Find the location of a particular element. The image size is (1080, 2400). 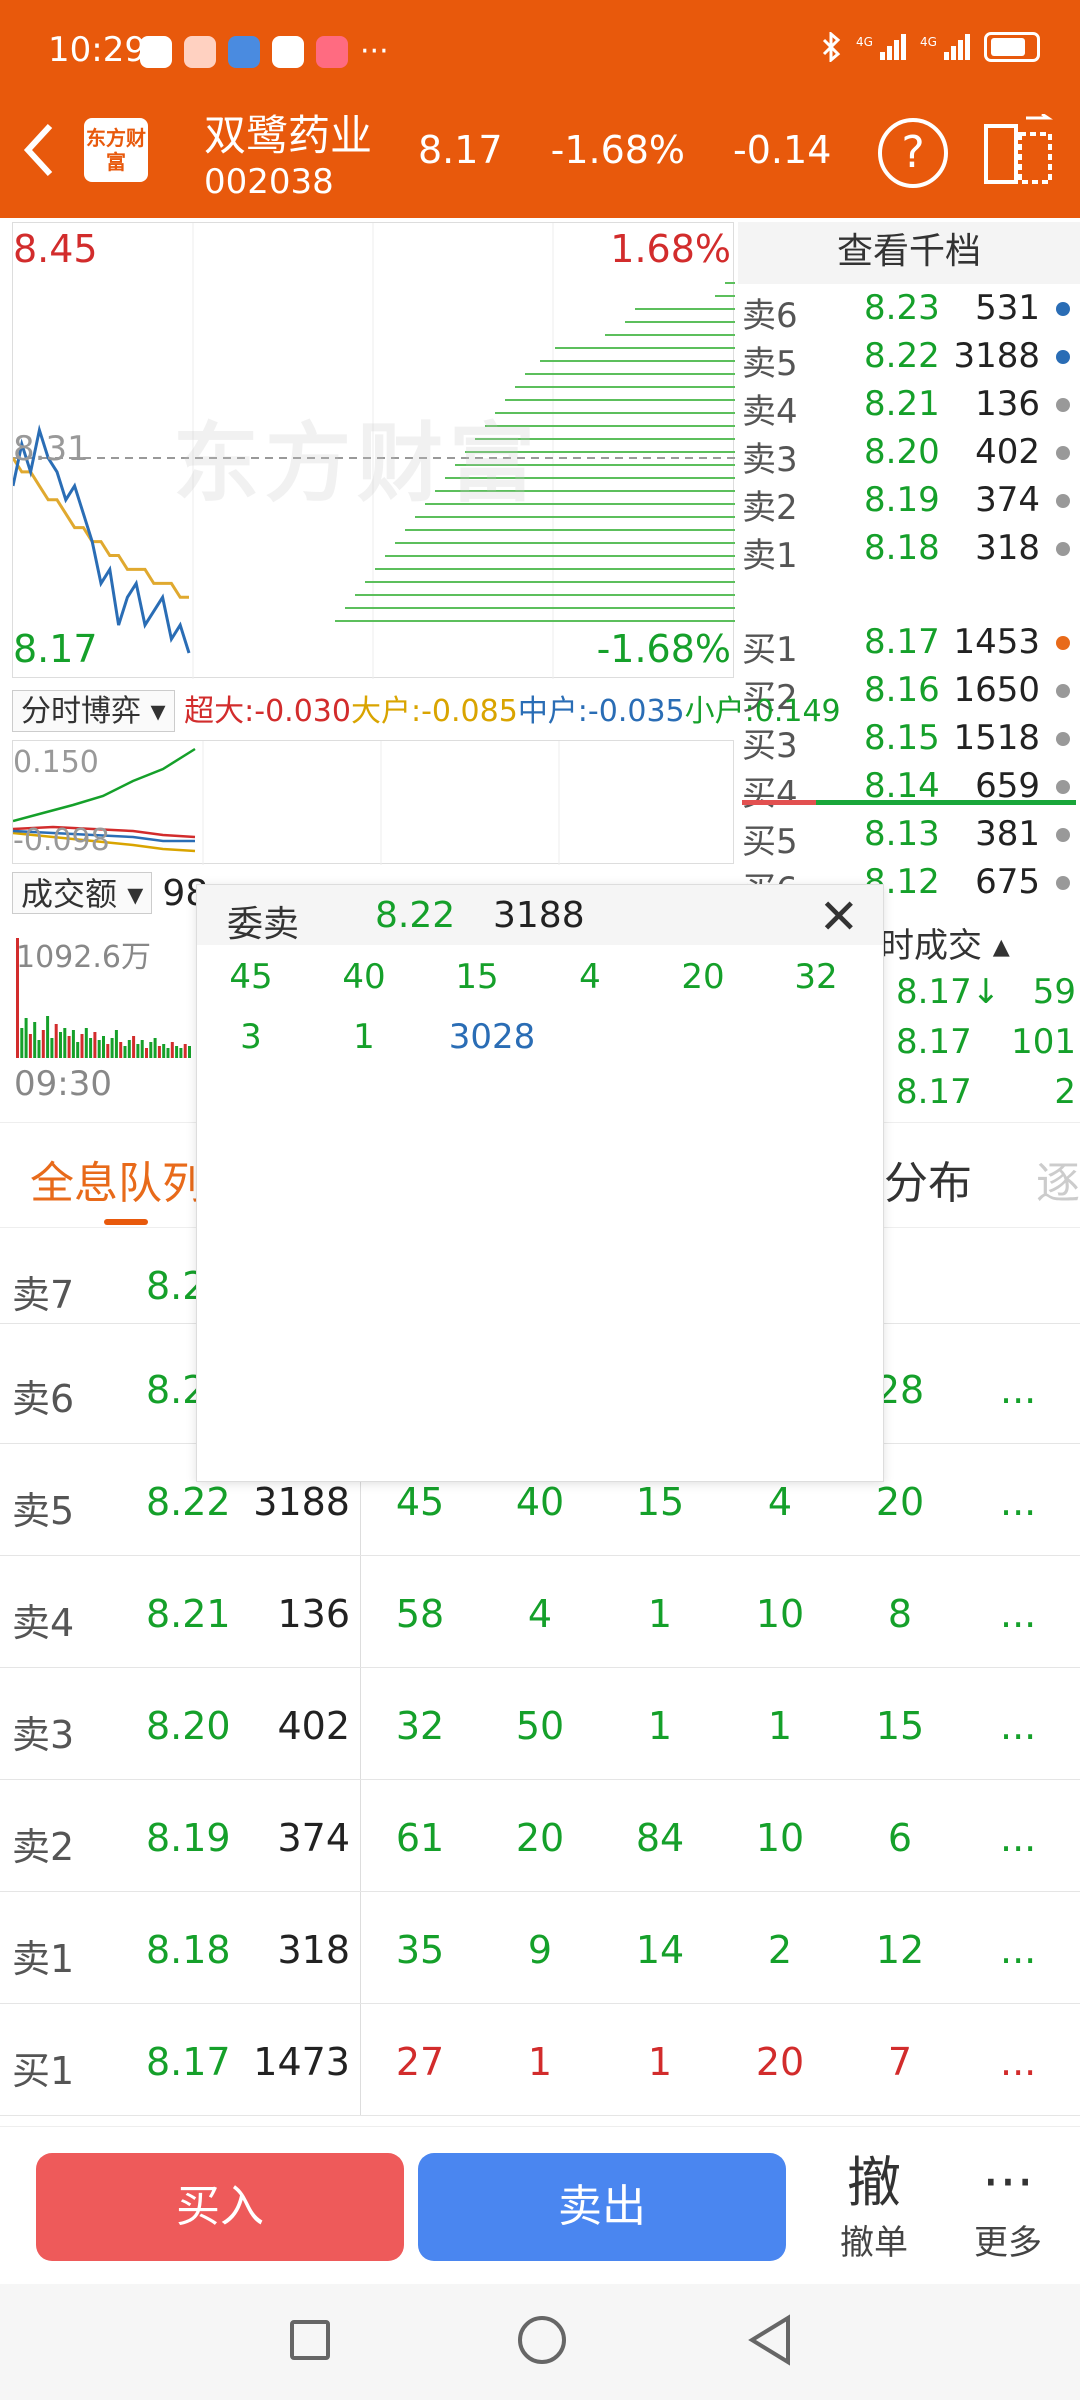

queue-order-cell: 45 is located at coordinates (420, 1502).